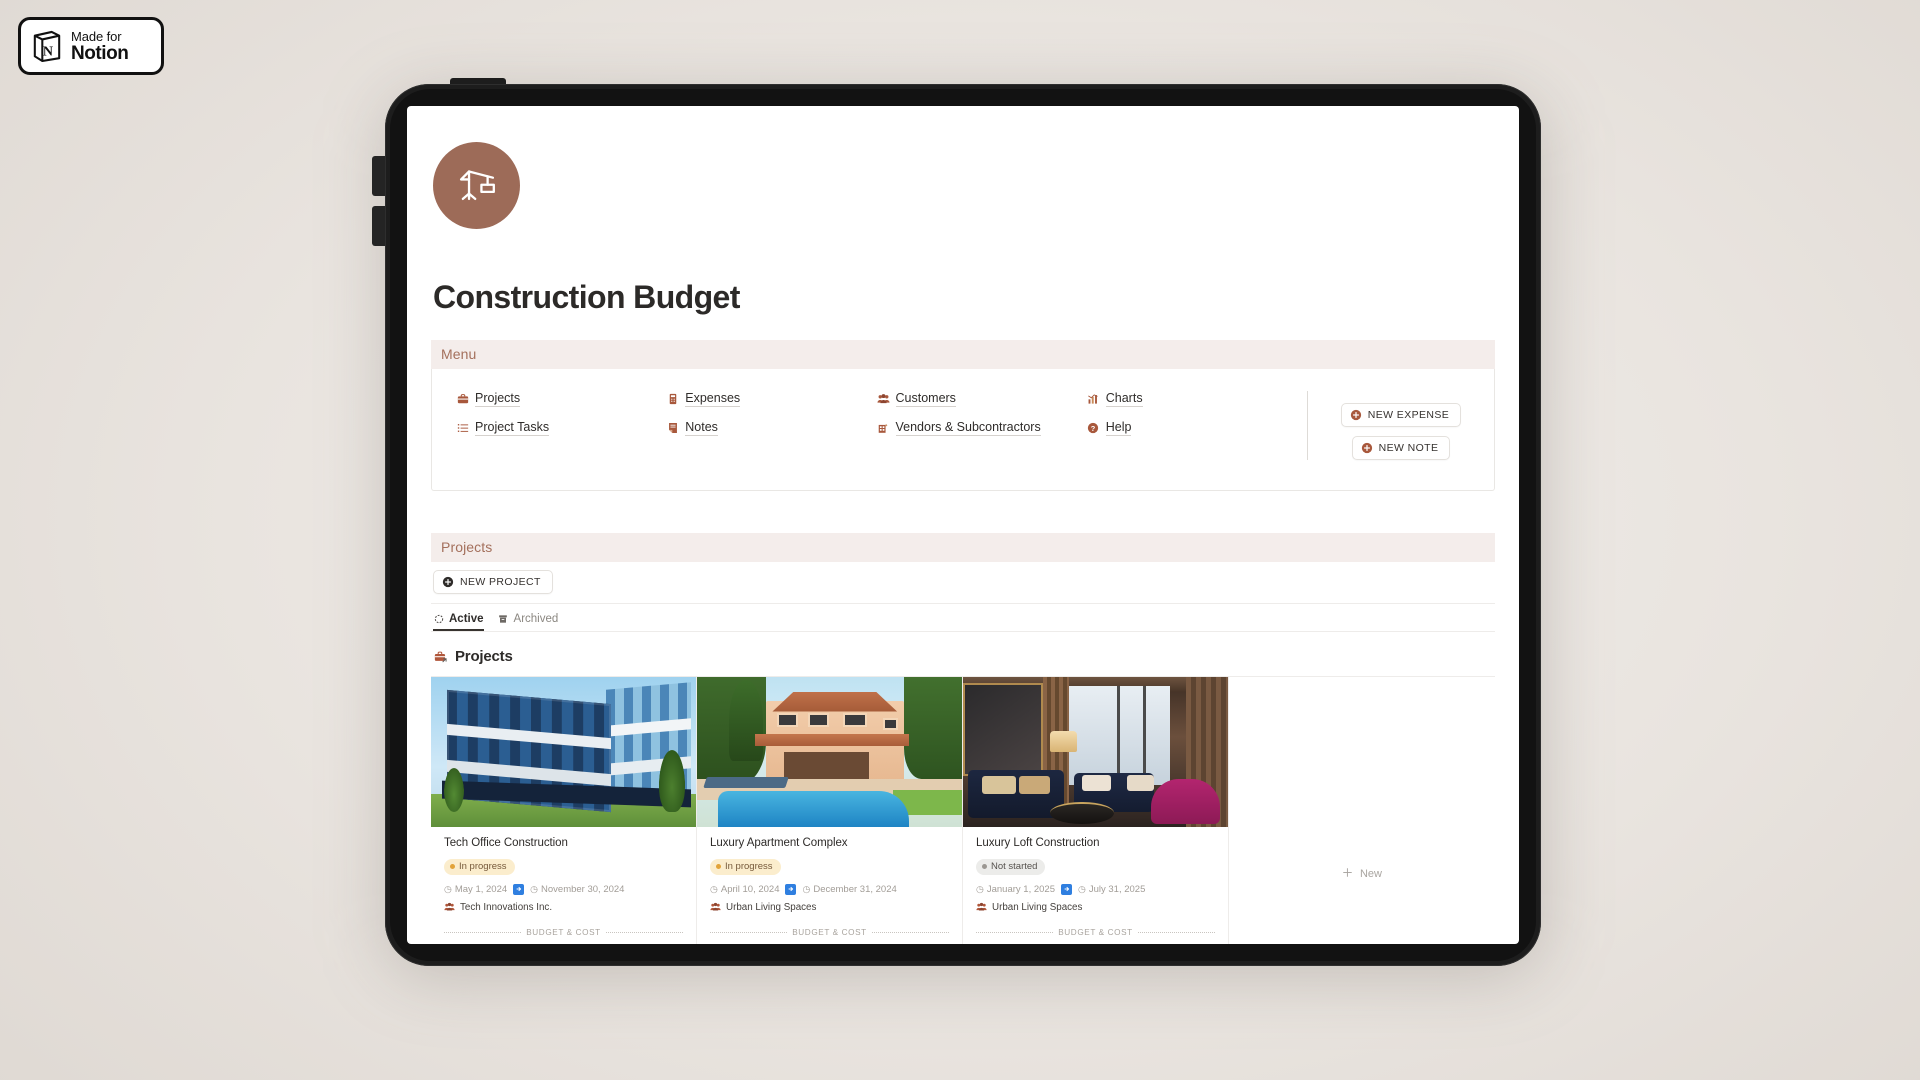 The image size is (1920, 1080). What do you see at coordinates (1020, 889) in the screenshot?
I see `start-date: January 1, 2025` at bounding box center [1020, 889].